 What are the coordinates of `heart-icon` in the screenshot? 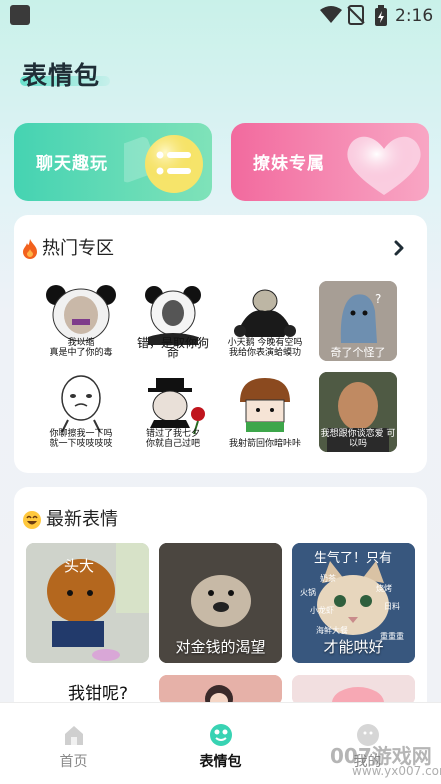 It's located at (384, 165).